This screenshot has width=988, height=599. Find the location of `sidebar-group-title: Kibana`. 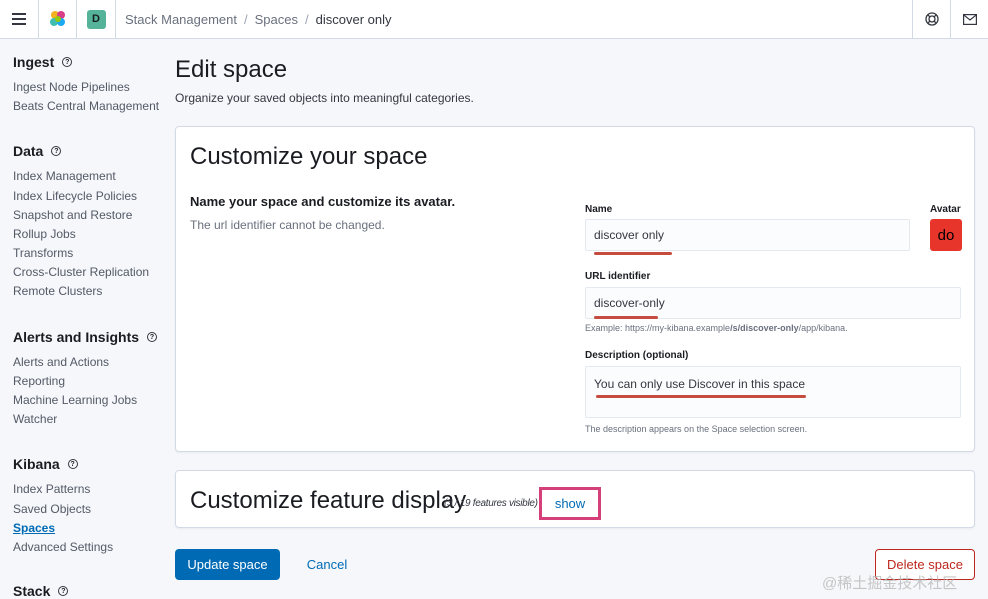

sidebar-group-title: Kibana is located at coordinates (36, 464).